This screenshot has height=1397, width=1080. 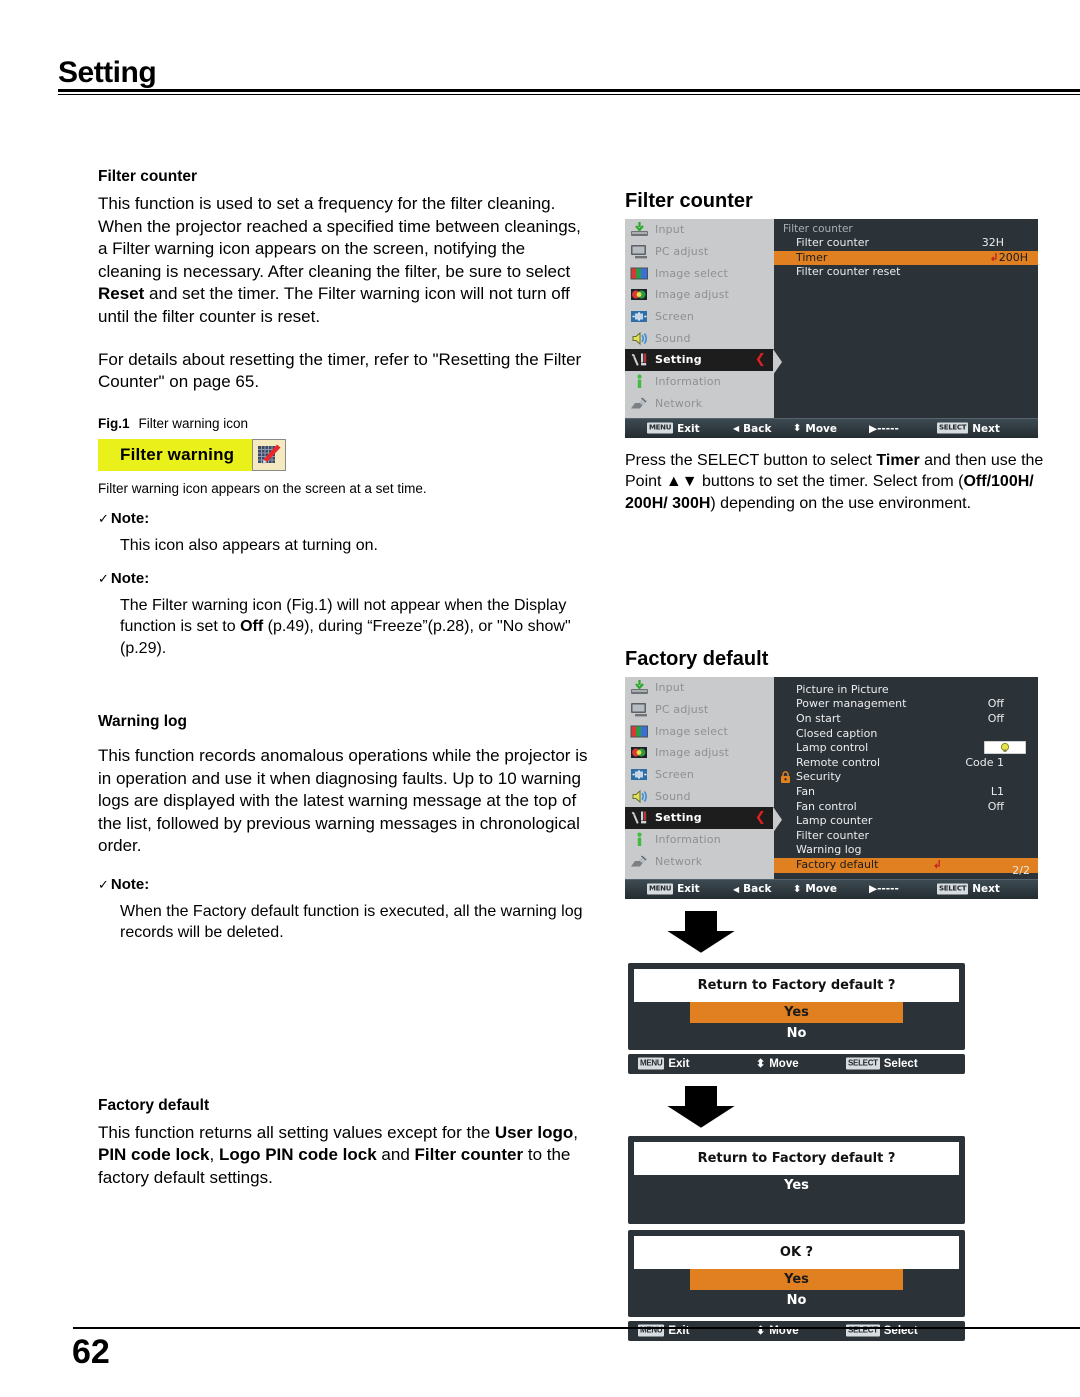 I want to click on osd2-exit-label: Exit, so click(x=688, y=889).